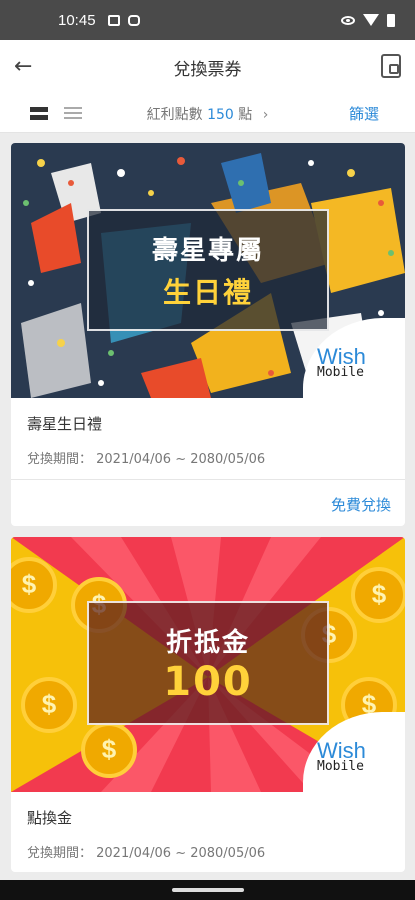 The image size is (415, 900). What do you see at coordinates (245, 115) in the screenshot?
I see `points-unit: 點` at bounding box center [245, 115].